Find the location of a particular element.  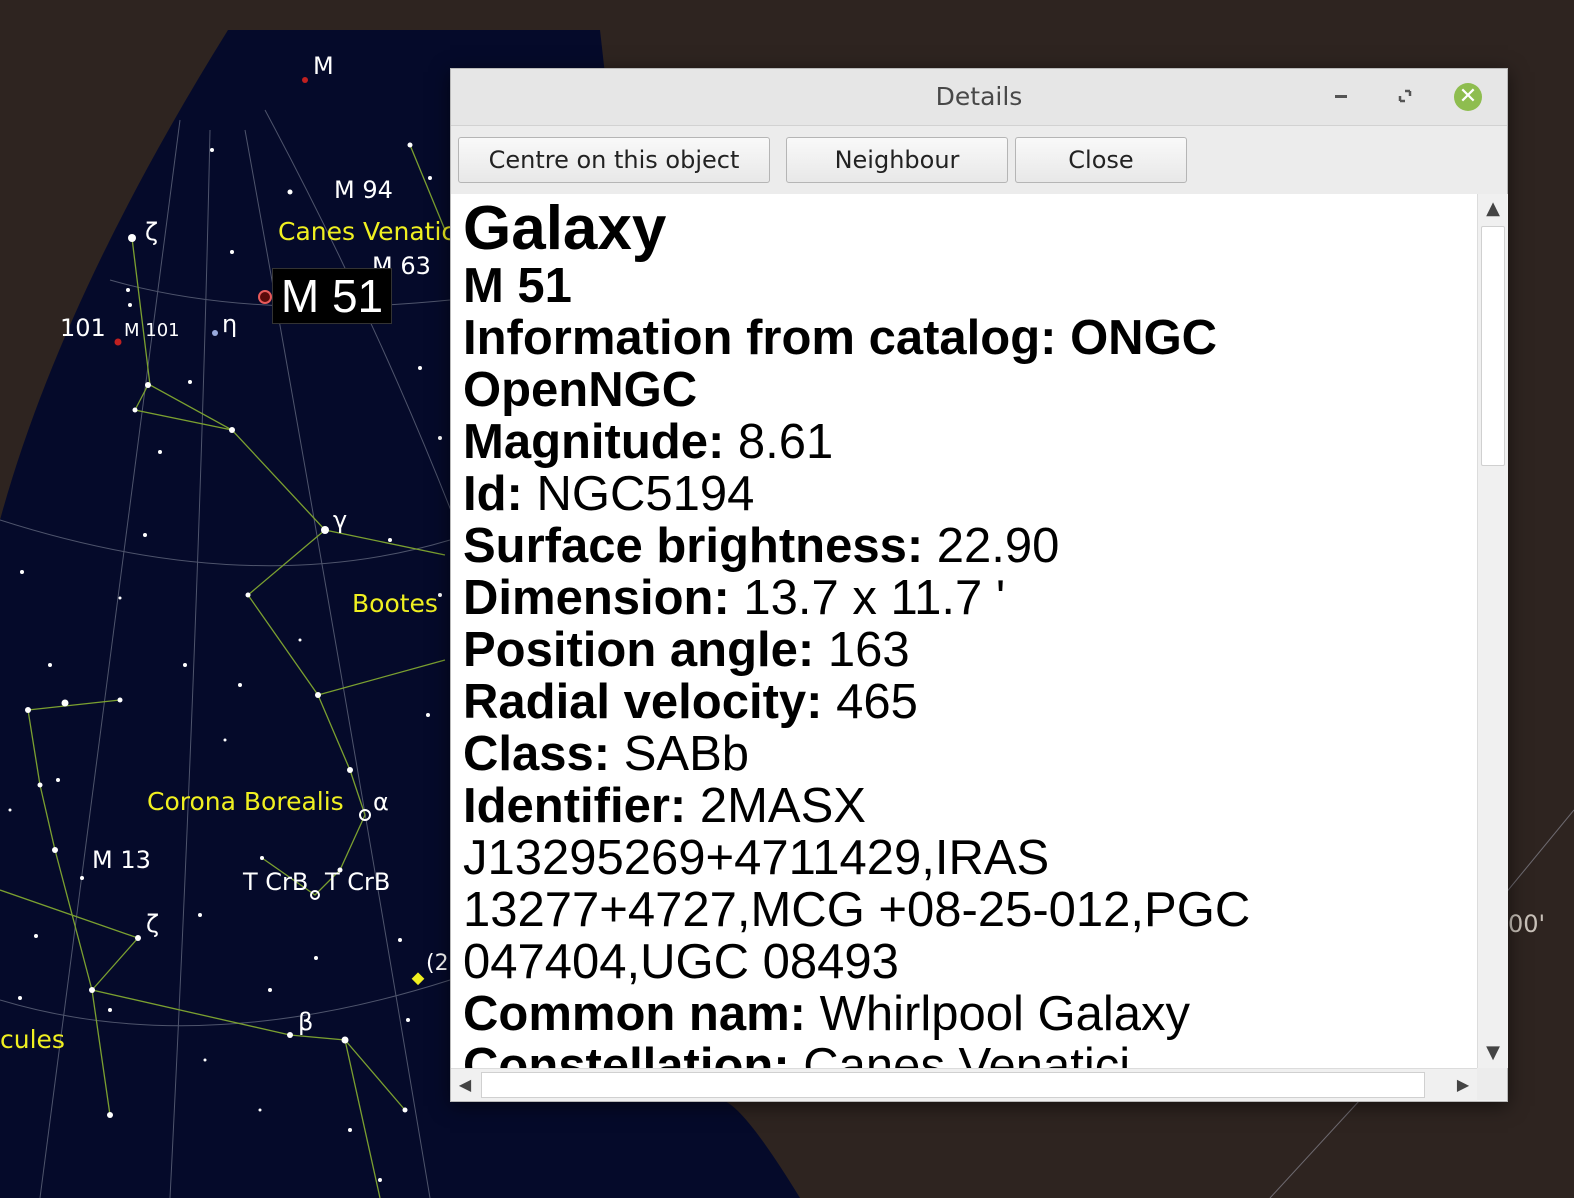

maximize-icon is located at coordinates (1405, 96).